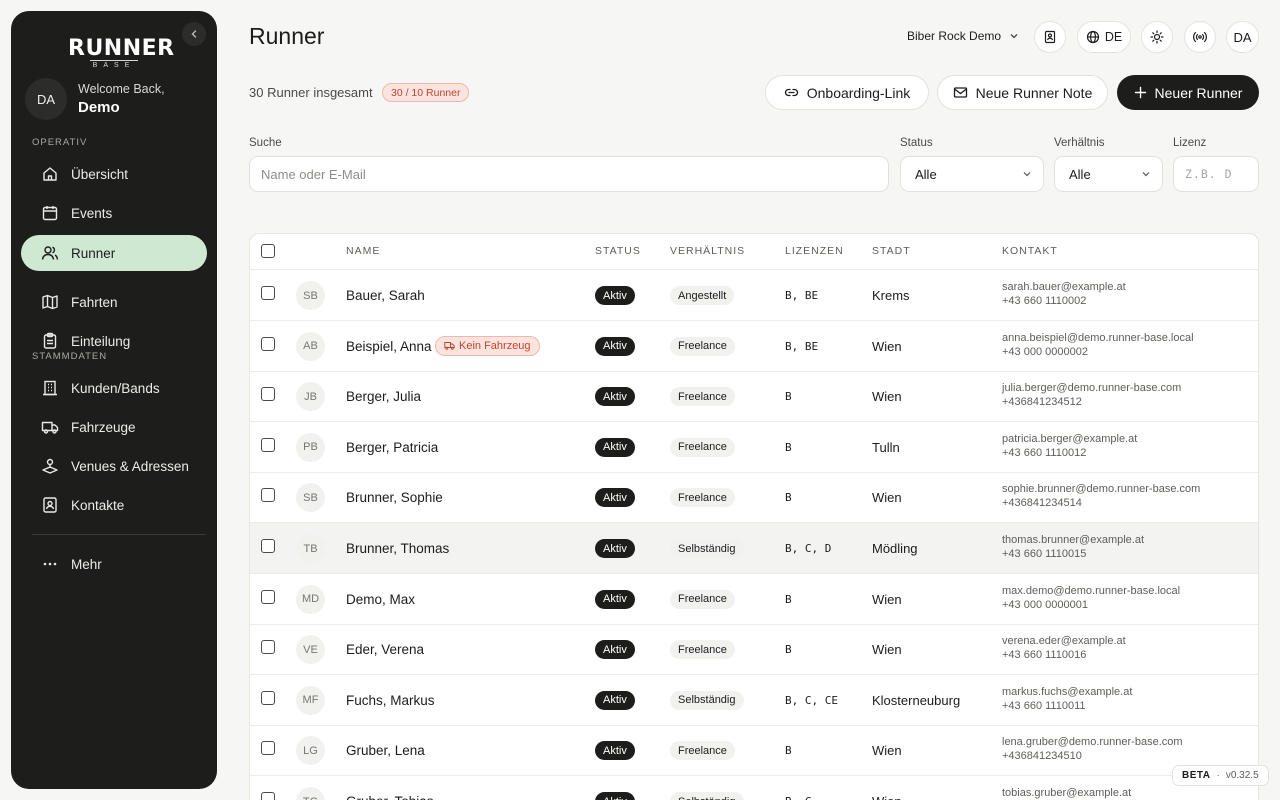  Describe the element at coordinates (702, 650) in the screenshot. I see `relation-badge: Freelance` at that location.